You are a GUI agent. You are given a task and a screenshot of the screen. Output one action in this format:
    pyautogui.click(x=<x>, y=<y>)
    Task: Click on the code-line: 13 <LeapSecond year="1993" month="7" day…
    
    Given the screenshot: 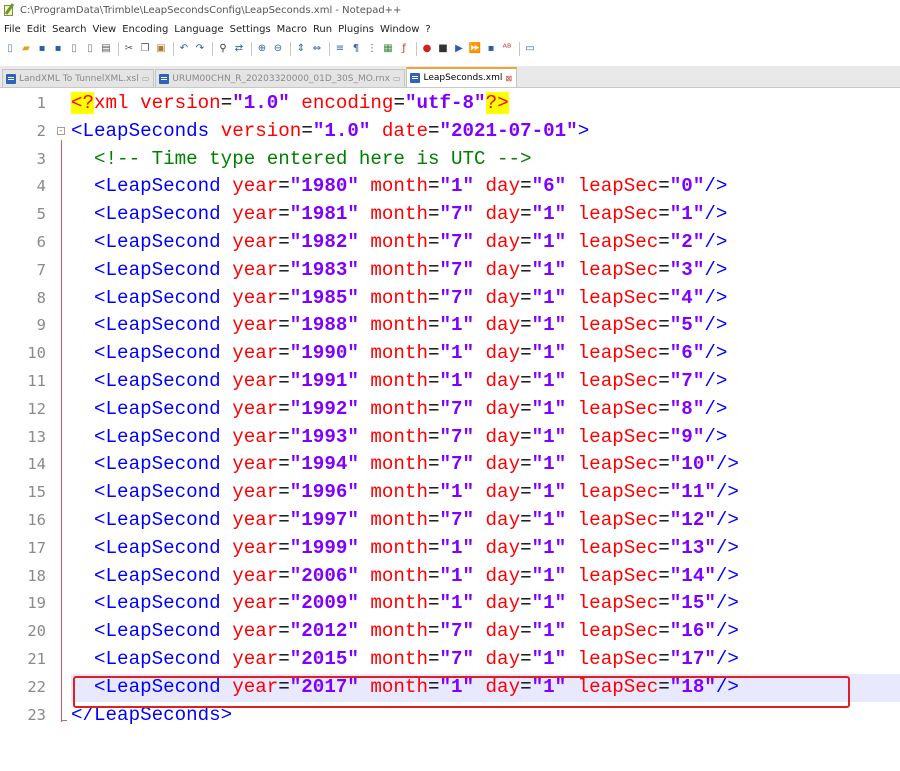 What is the action you would take?
    pyautogui.click(x=450, y=438)
    